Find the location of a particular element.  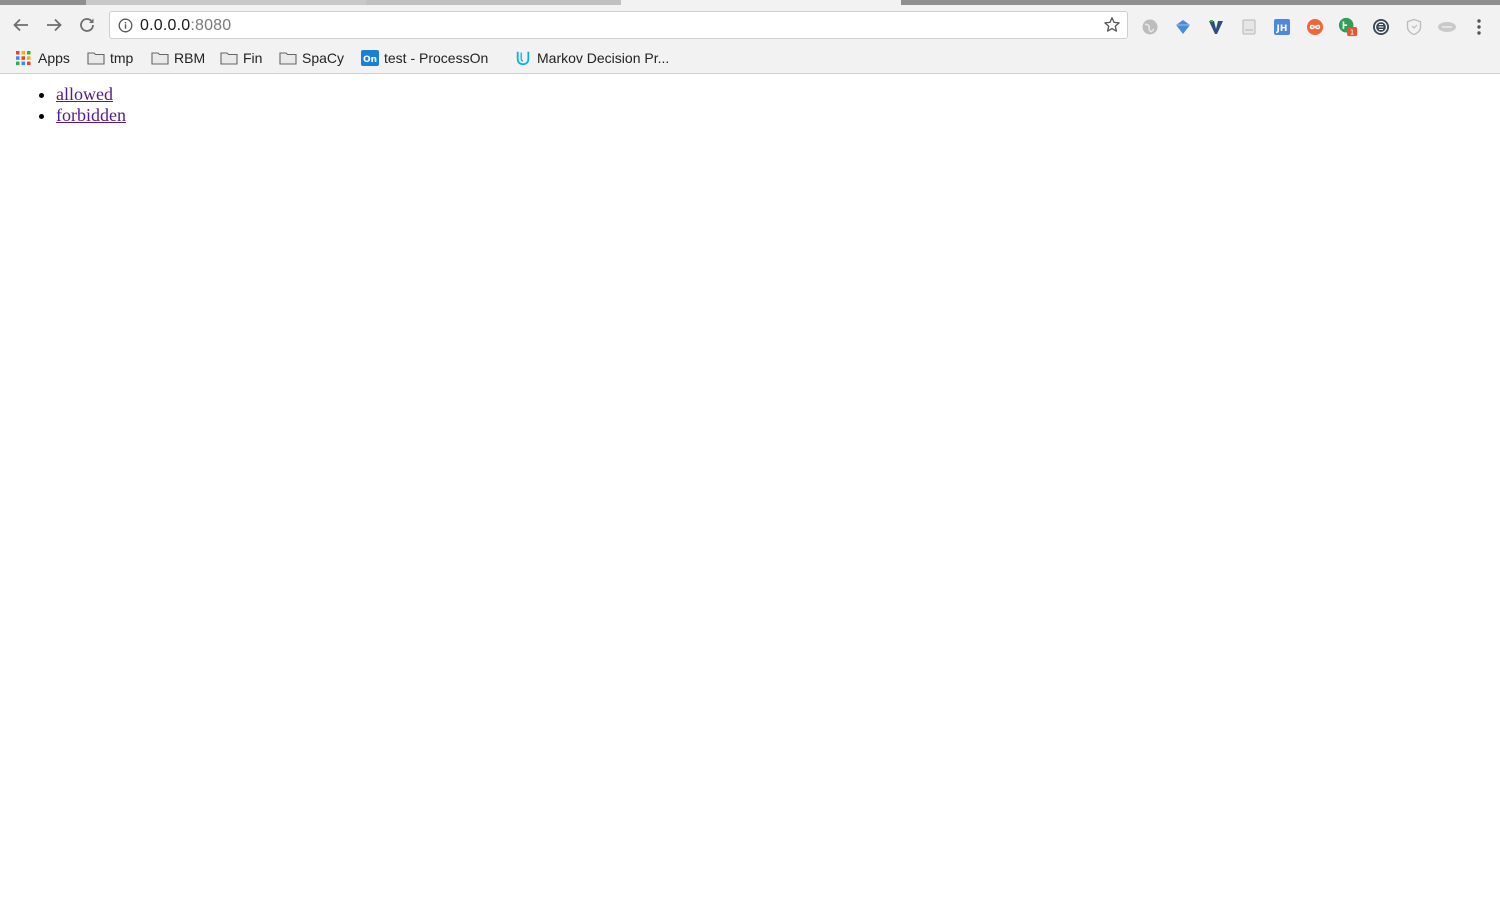

allowed-link: allowed is located at coordinates (84, 94).